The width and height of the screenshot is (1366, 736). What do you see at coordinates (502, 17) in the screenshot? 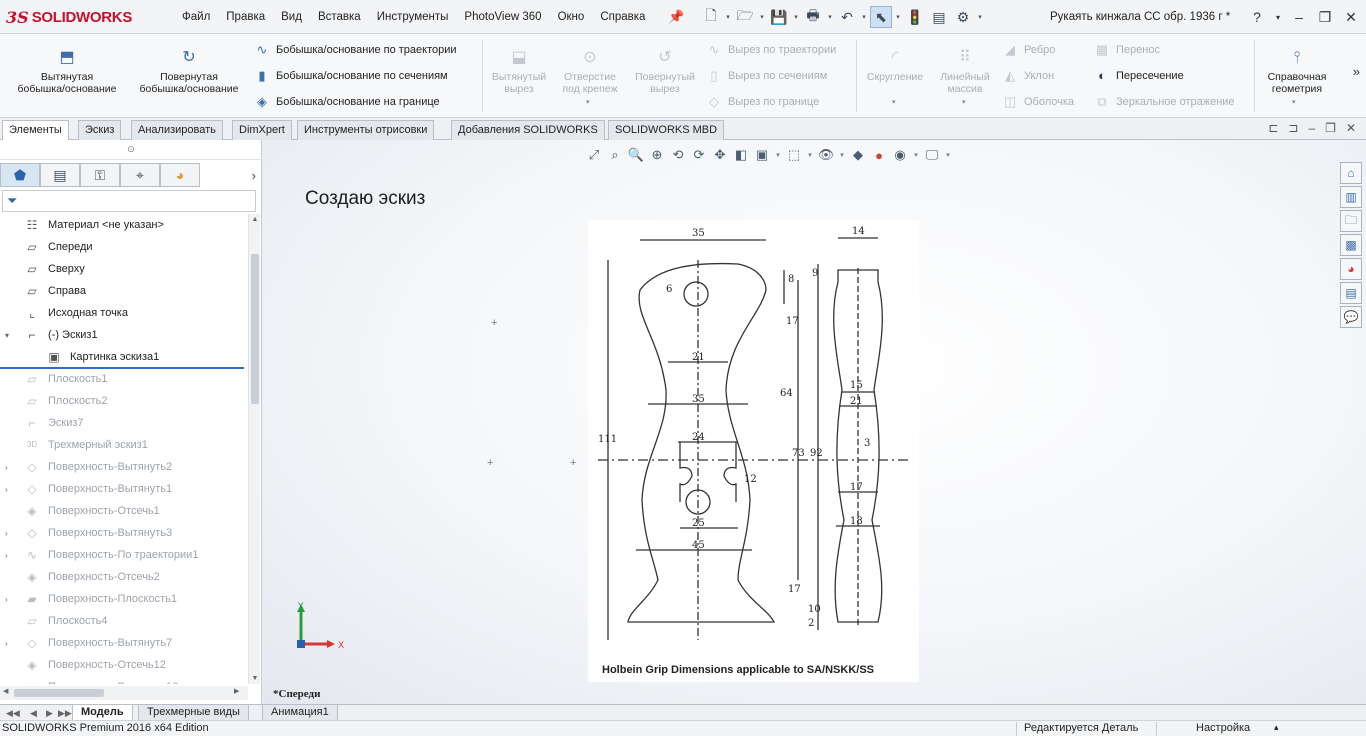
I see `menu-photoview: PhotoView 360` at bounding box center [502, 17].